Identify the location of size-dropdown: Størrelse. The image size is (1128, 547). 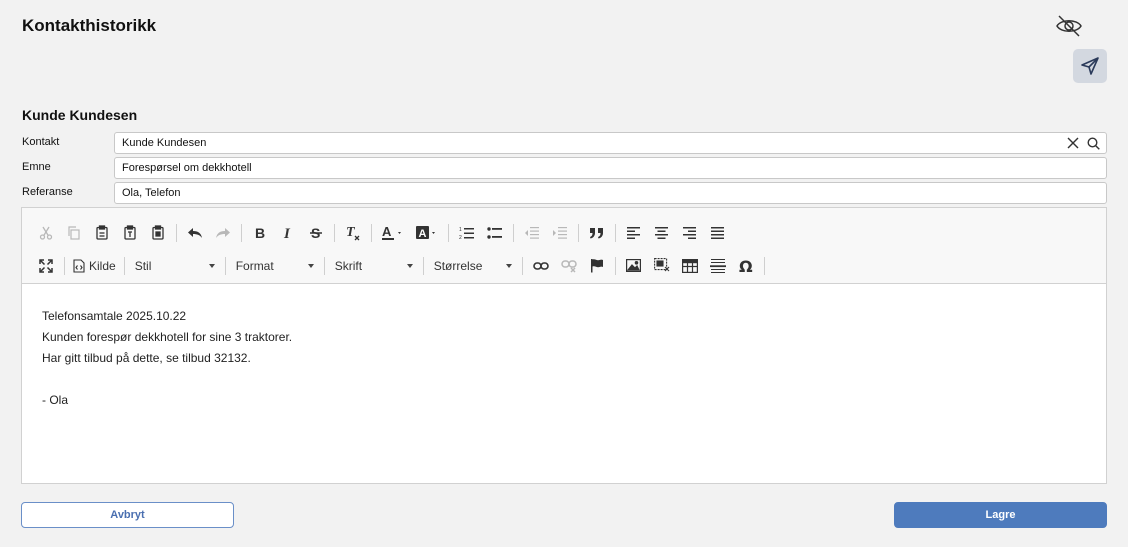
(473, 266).